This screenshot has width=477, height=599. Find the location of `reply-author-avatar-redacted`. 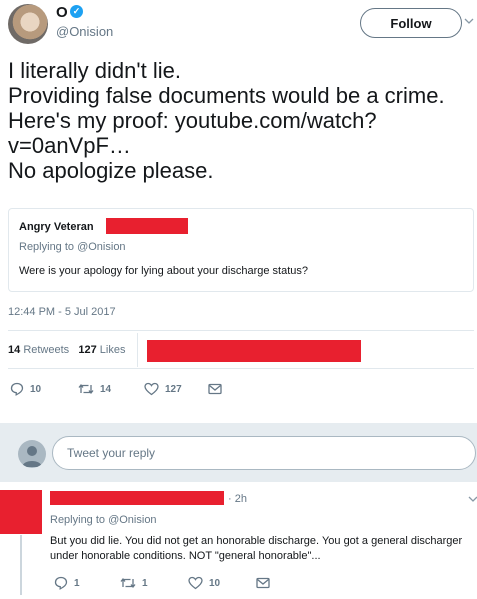

reply-author-avatar-redacted is located at coordinates (21, 512).